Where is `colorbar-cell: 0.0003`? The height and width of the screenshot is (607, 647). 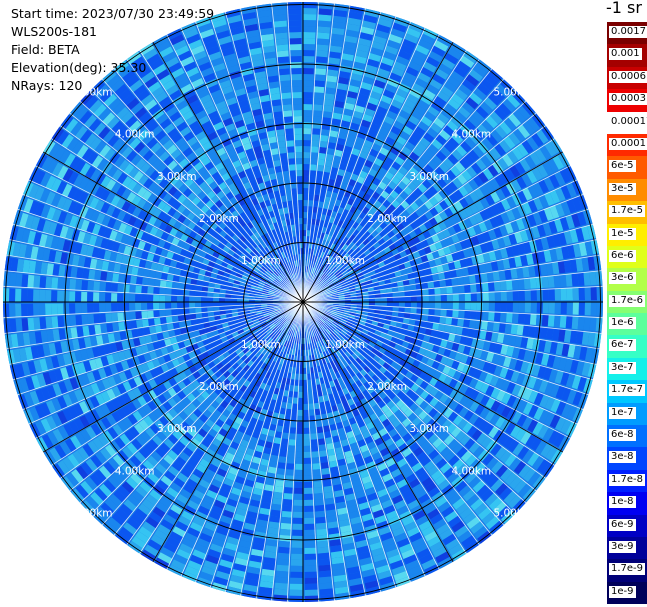
colorbar-cell: 0.0003 is located at coordinates (627, 100).